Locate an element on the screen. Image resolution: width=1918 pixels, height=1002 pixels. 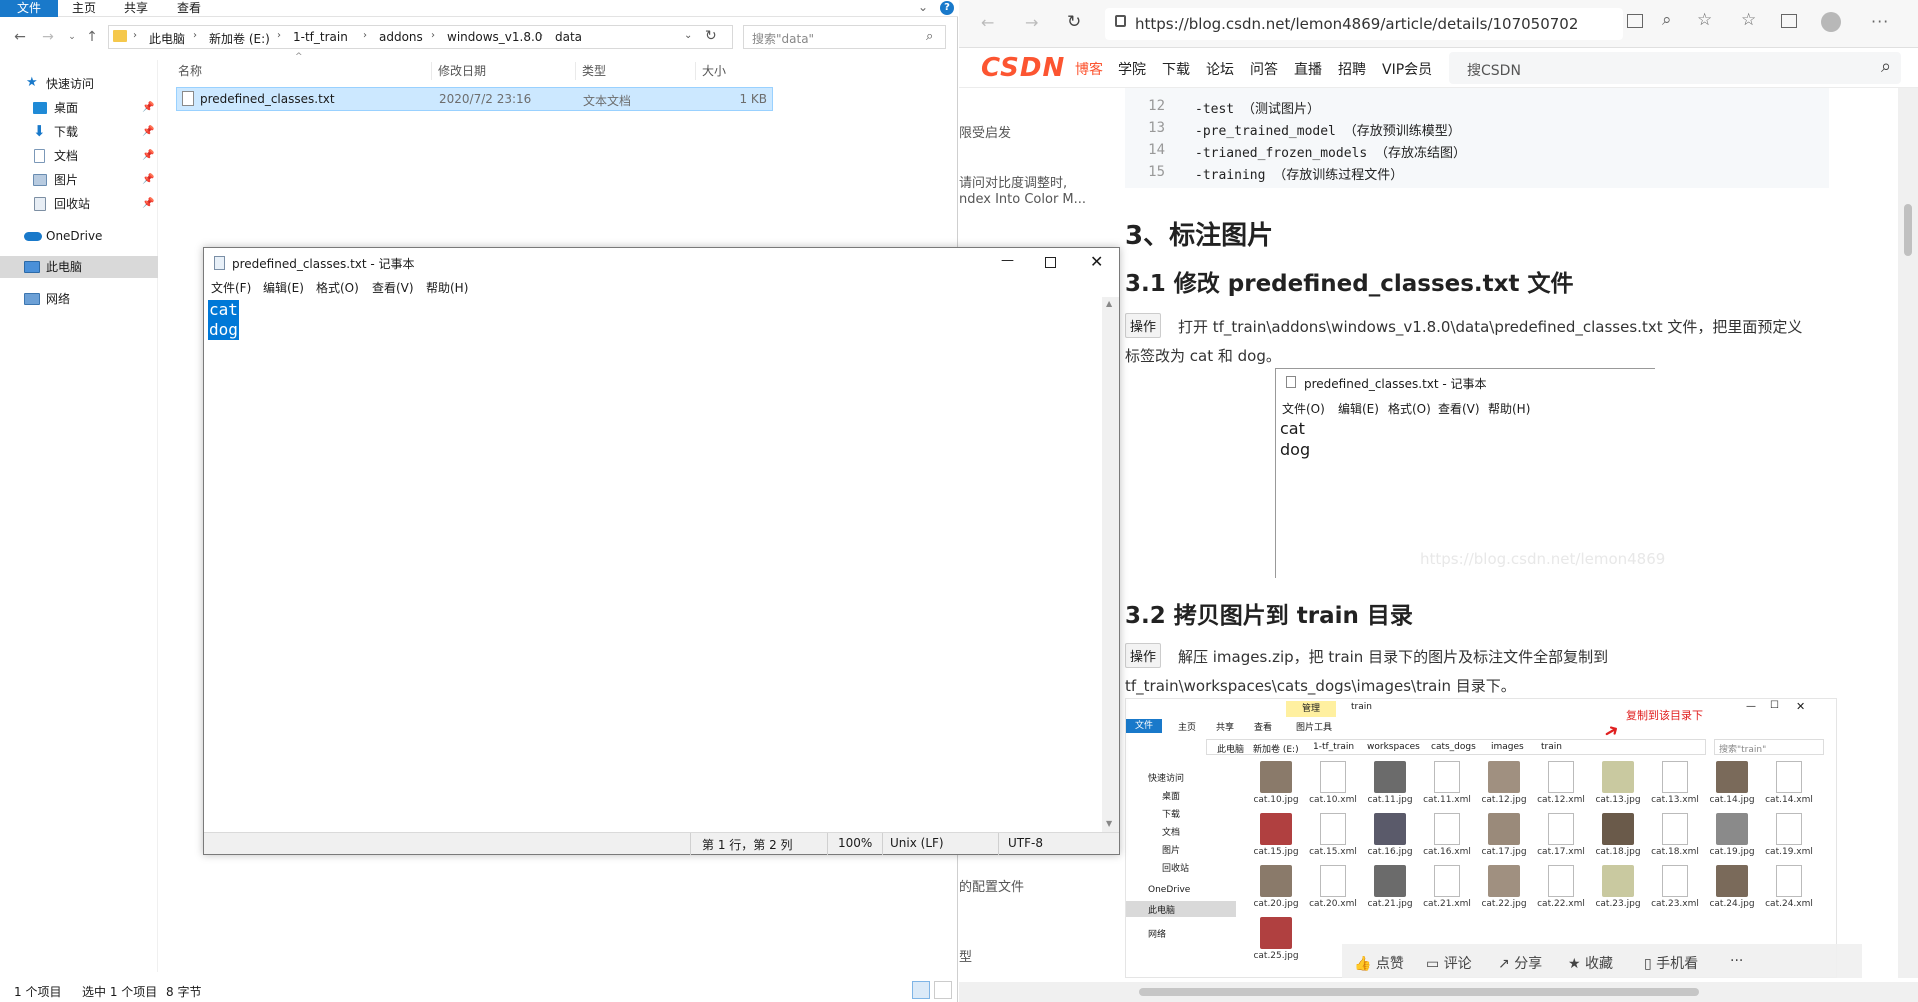
scrollbar-thumb is located at coordinates (1908, 230).